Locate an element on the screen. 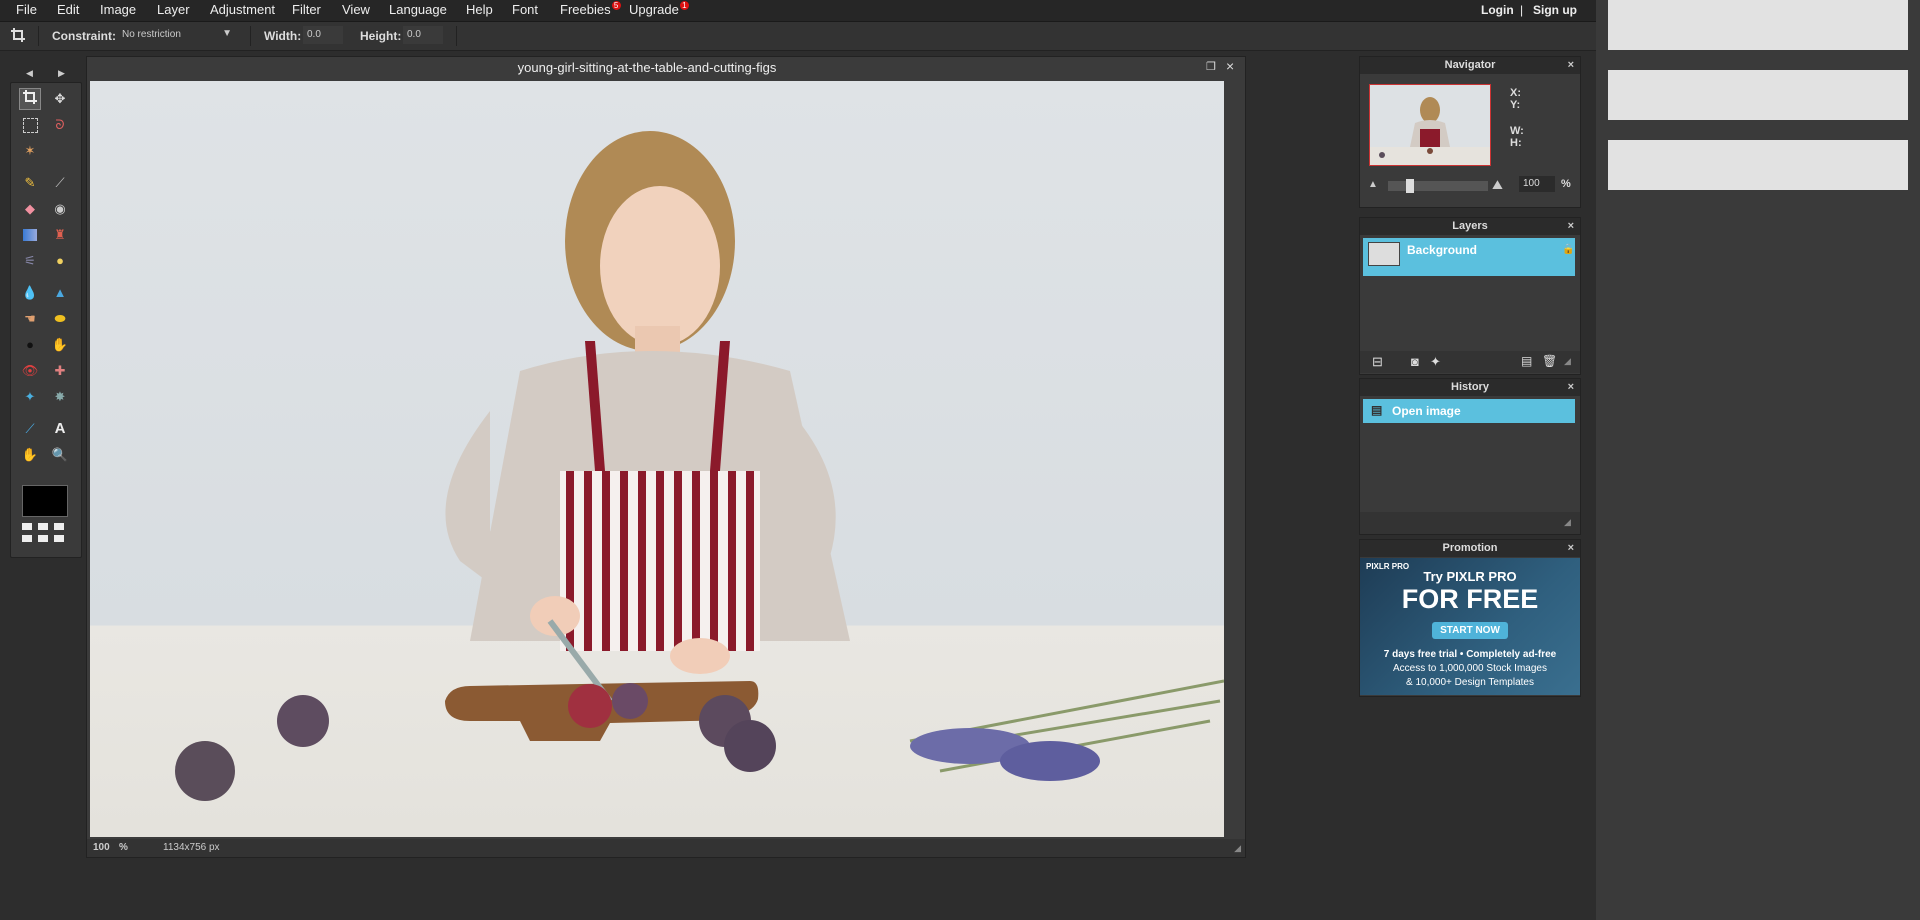  lock-icon: 🔒 is located at coordinates (1568, 249).